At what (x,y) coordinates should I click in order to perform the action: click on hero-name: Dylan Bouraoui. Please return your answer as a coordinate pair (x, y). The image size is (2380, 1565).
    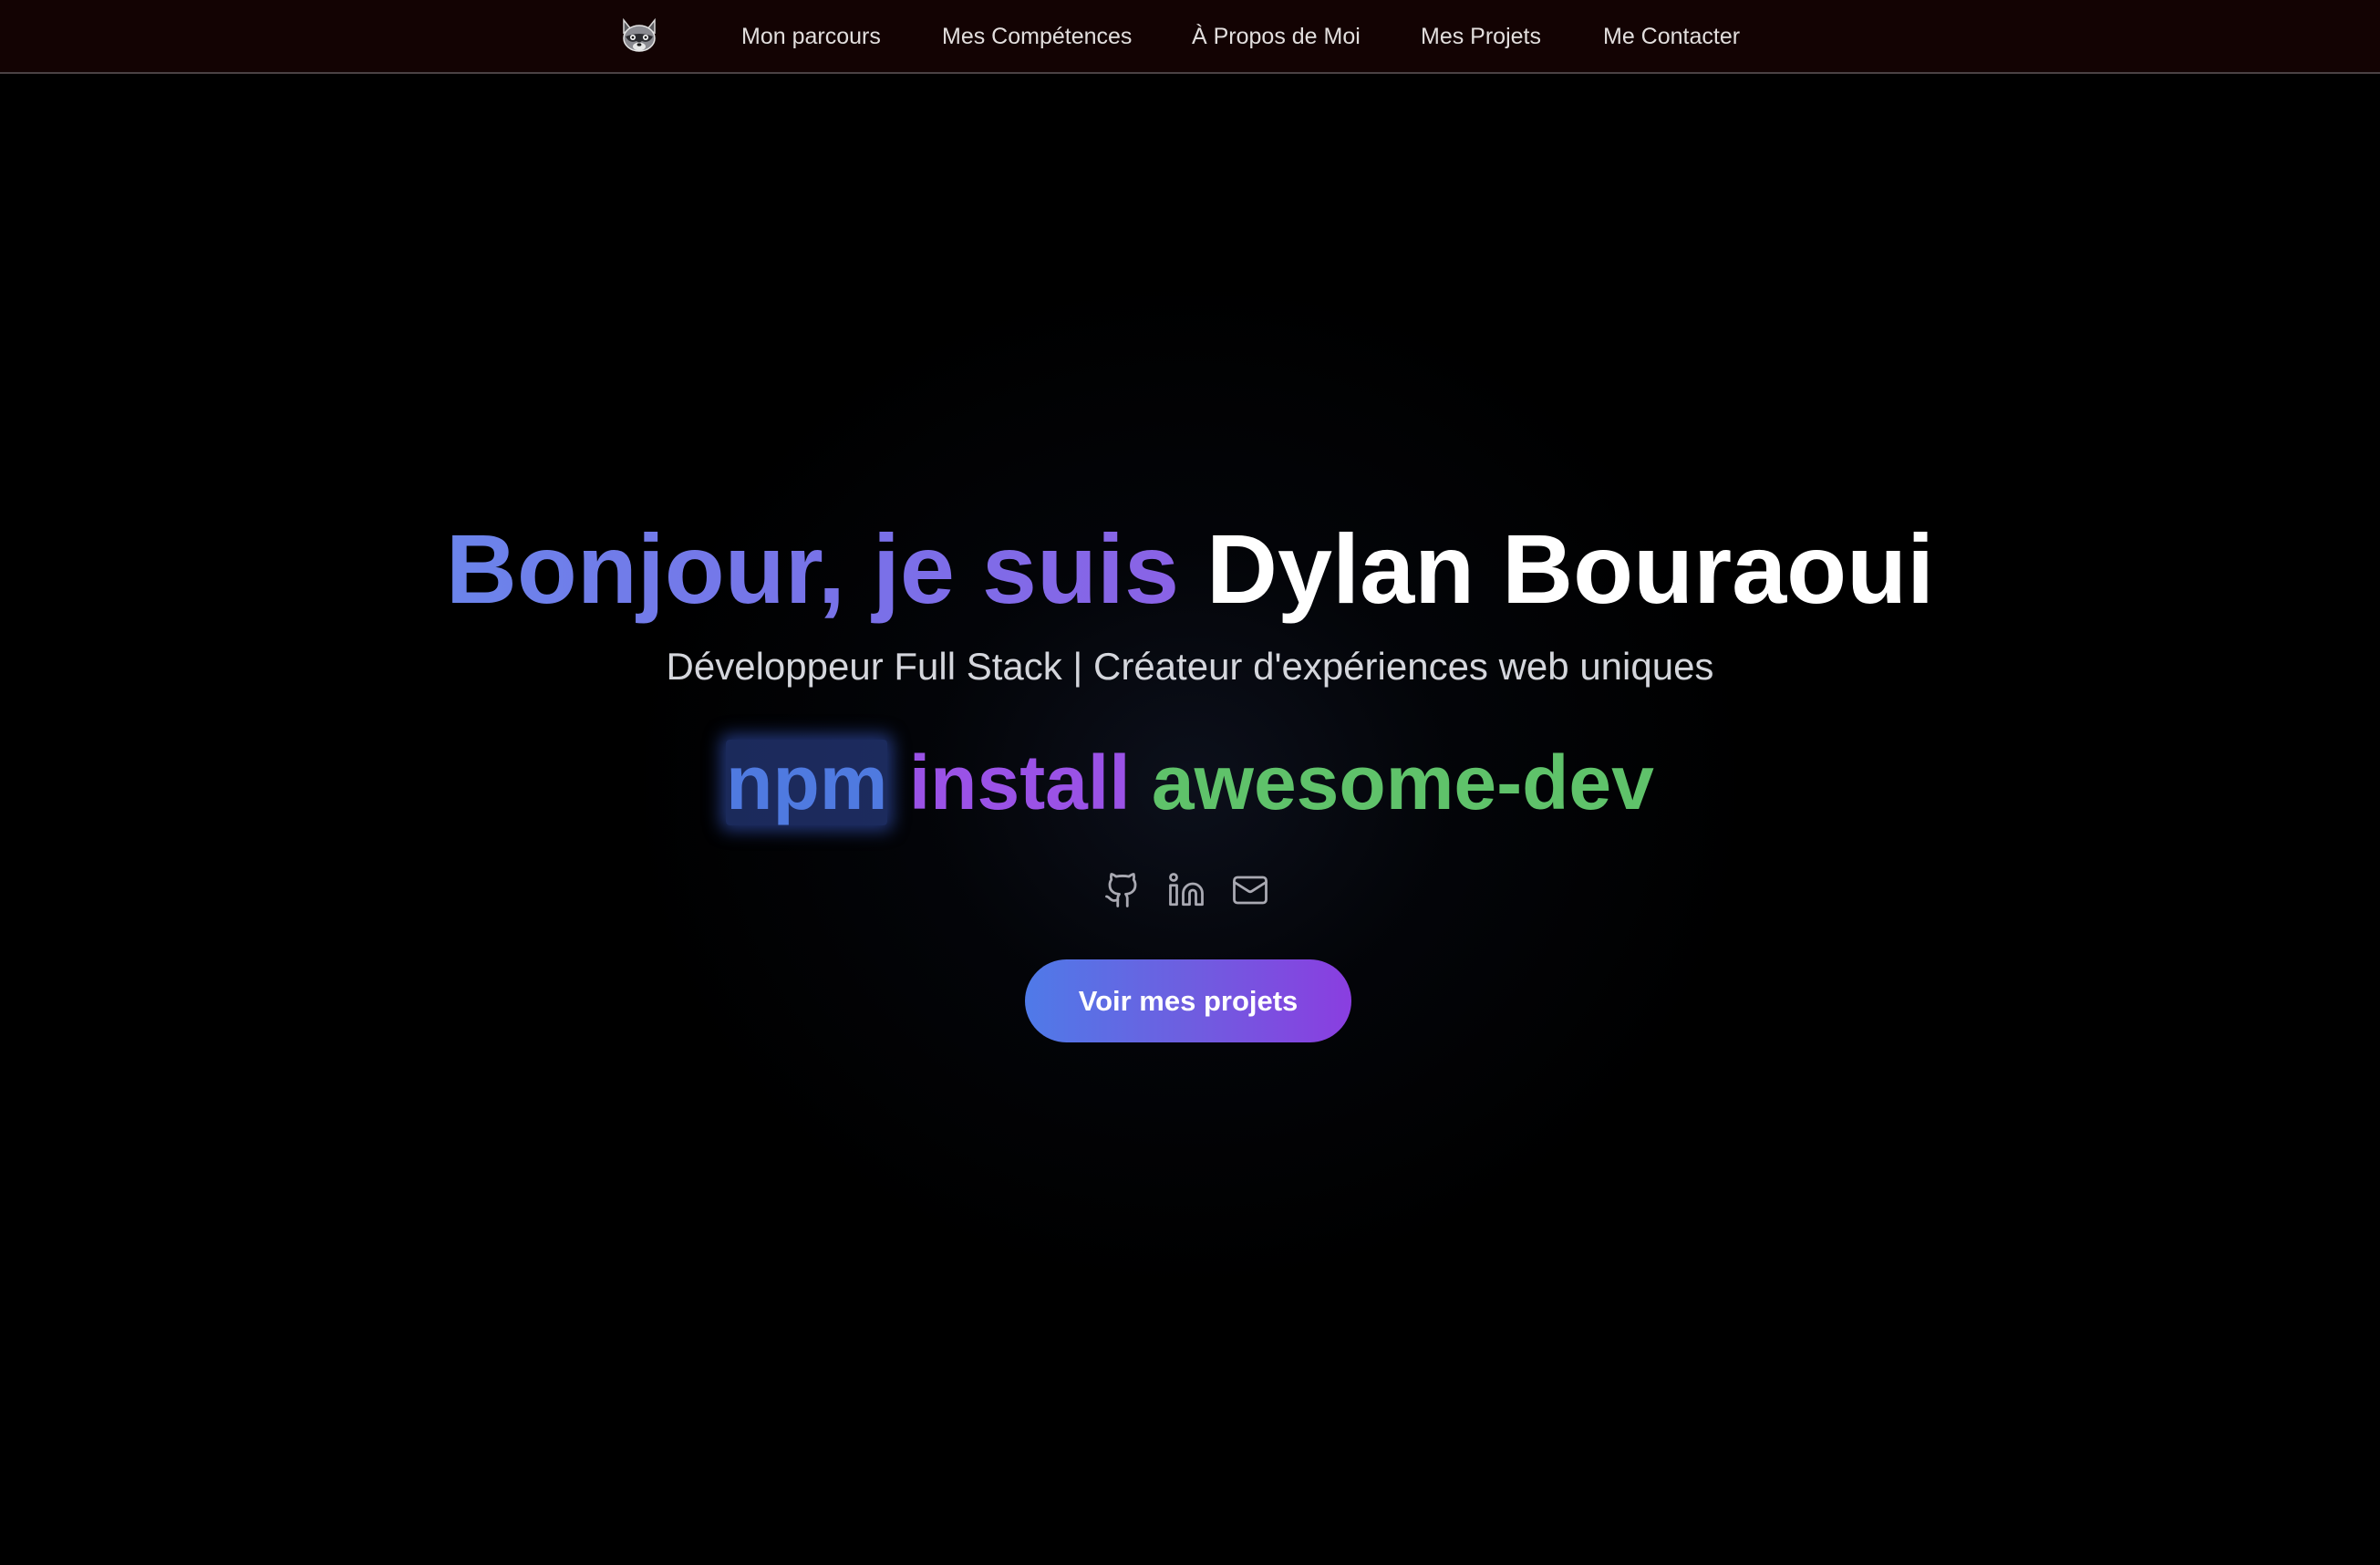
    Looking at the image, I should click on (1571, 568).